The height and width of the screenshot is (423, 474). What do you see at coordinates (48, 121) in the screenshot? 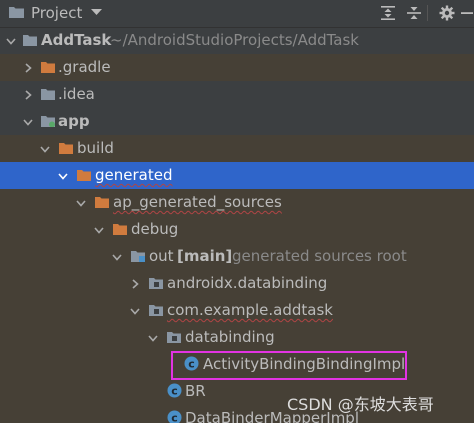
I see `module-folder-icon` at bounding box center [48, 121].